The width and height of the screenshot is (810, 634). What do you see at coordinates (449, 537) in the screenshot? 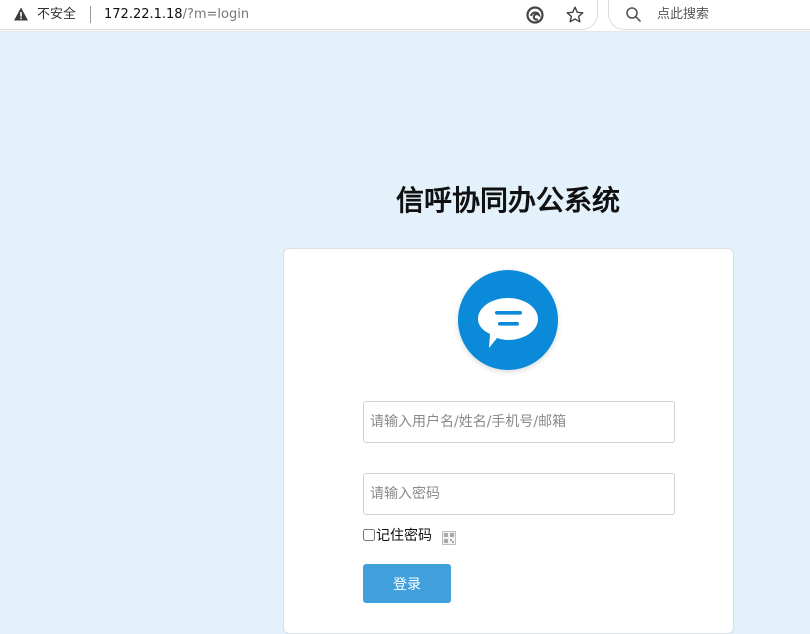
I see `qrcode-icon` at bounding box center [449, 537].